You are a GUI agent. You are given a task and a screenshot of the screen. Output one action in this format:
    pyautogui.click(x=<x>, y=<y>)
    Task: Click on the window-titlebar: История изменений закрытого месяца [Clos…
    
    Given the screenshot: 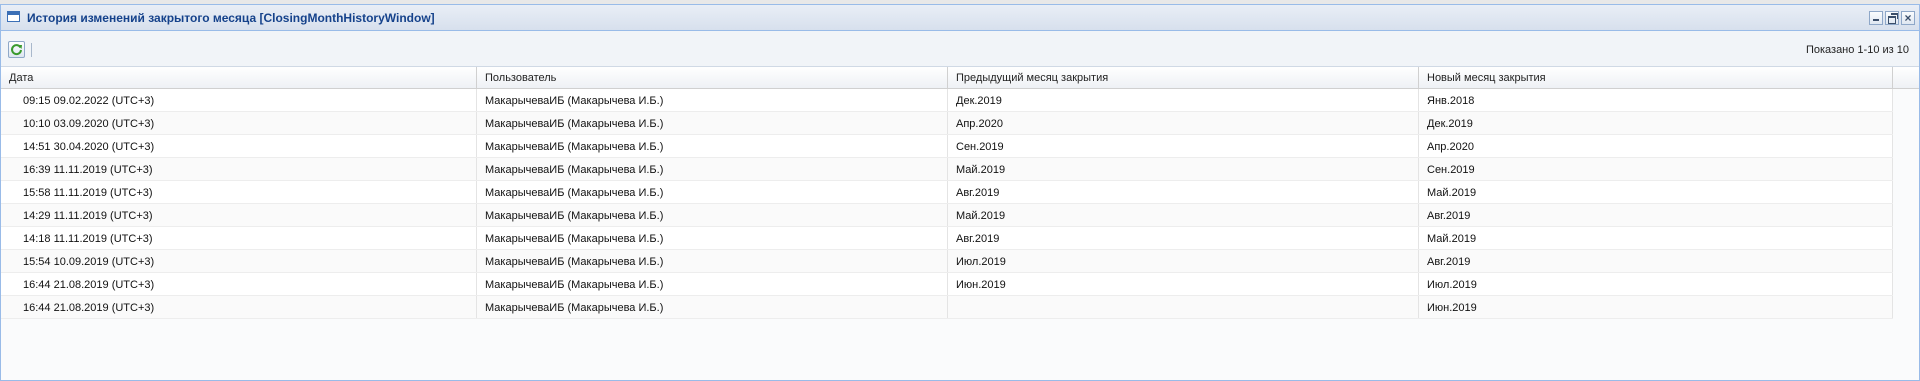 What is the action you would take?
    pyautogui.click(x=960, y=18)
    